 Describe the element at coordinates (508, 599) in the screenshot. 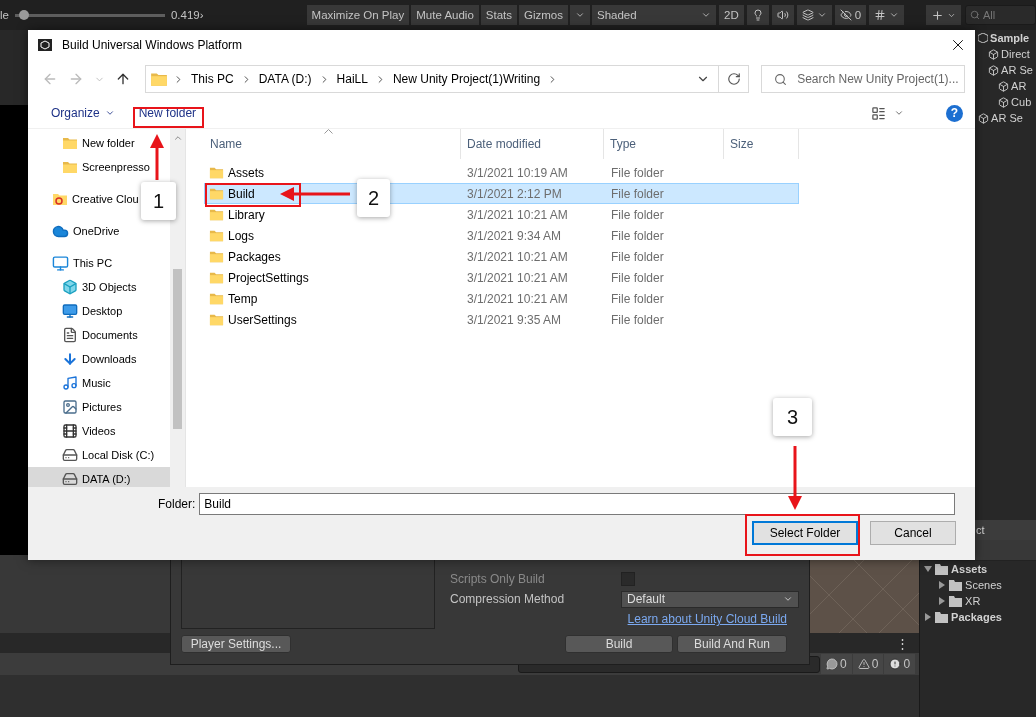

I see `option-label: Compression Method` at that location.